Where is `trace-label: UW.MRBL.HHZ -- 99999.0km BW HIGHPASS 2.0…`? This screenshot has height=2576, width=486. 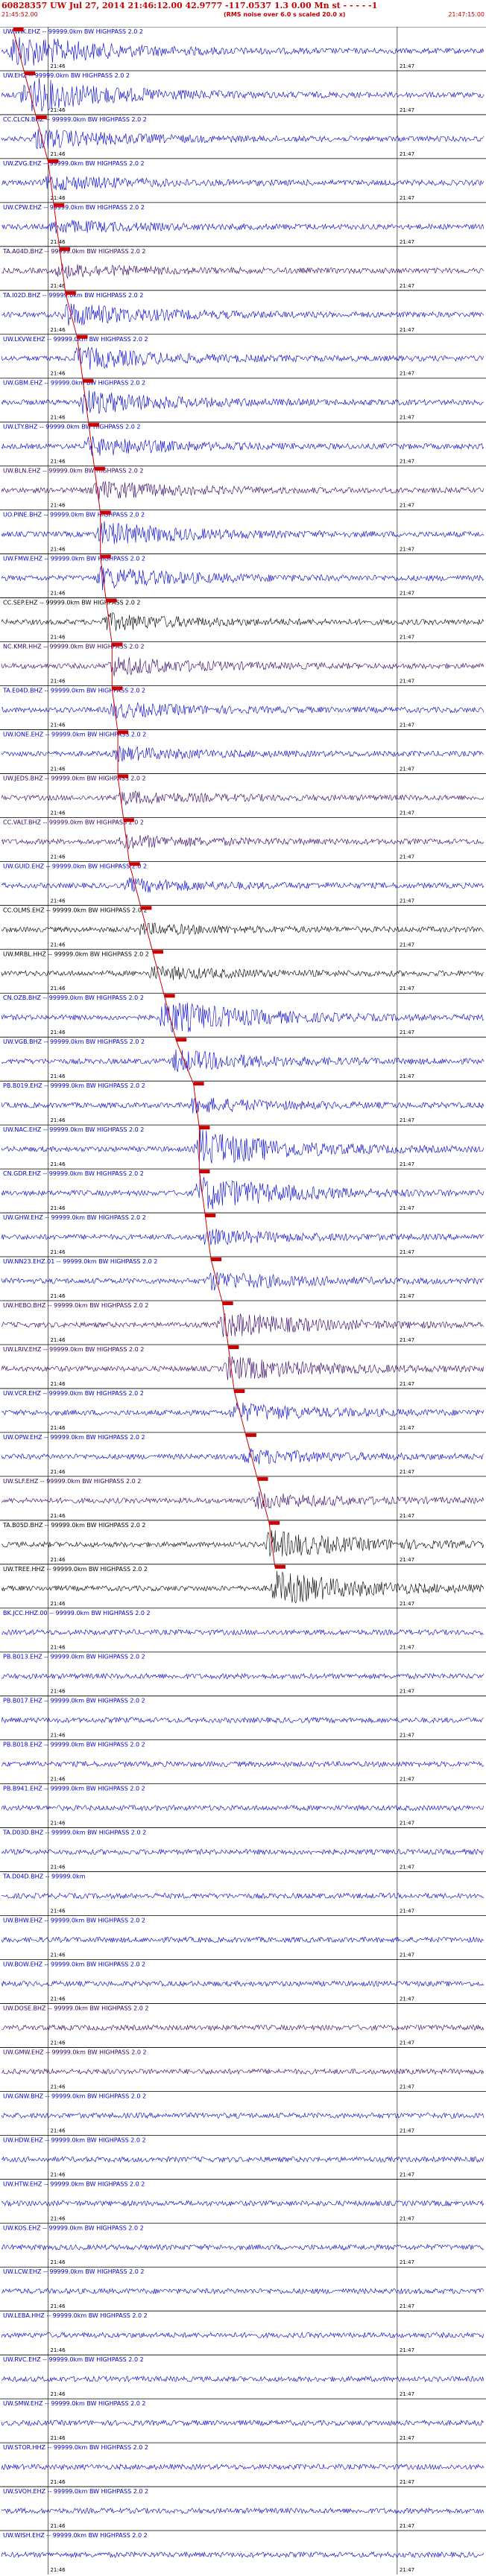
trace-label: UW.MRBL.HHZ -- 99999.0km BW HIGHPASS 2.0… is located at coordinates (76, 954).